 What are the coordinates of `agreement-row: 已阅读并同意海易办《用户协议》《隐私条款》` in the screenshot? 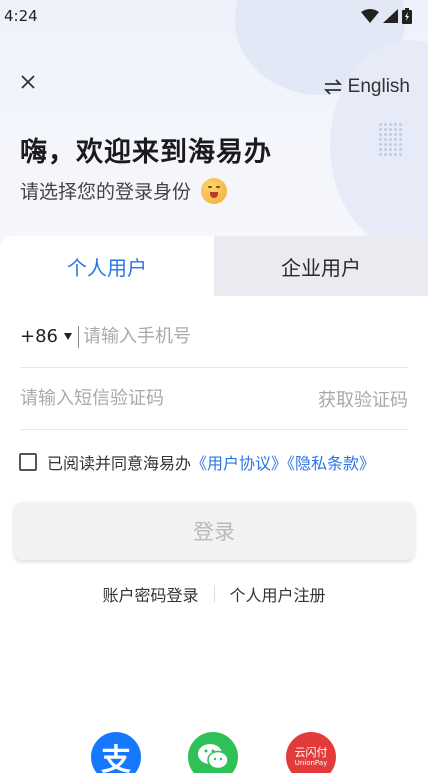 It's located at (197, 462).